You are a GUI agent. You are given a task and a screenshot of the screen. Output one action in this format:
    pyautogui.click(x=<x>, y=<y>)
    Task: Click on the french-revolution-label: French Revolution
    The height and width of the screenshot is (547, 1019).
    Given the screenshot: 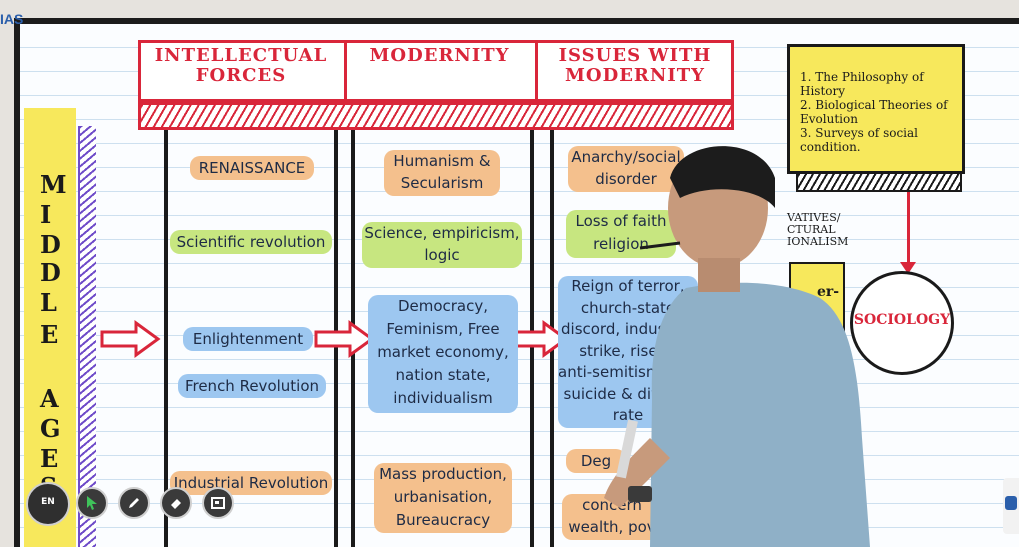 What is the action you would take?
    pyautogui.click(x=252, y=386)
    